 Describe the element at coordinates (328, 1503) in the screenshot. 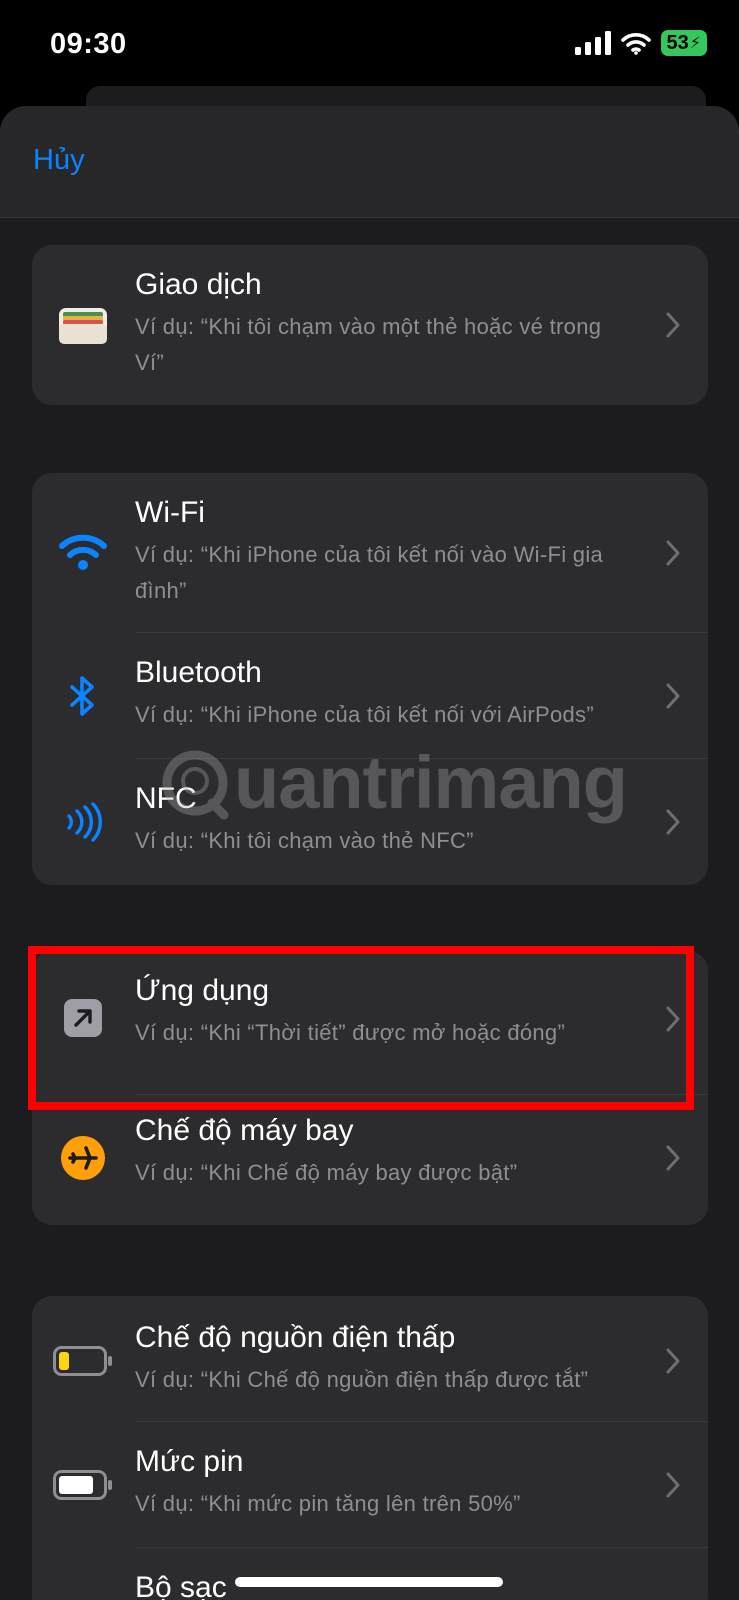

I see `row-battery-level-subtitle: Ví dụ: “Khi mức pin tăng lên trên 50%”` at that location.